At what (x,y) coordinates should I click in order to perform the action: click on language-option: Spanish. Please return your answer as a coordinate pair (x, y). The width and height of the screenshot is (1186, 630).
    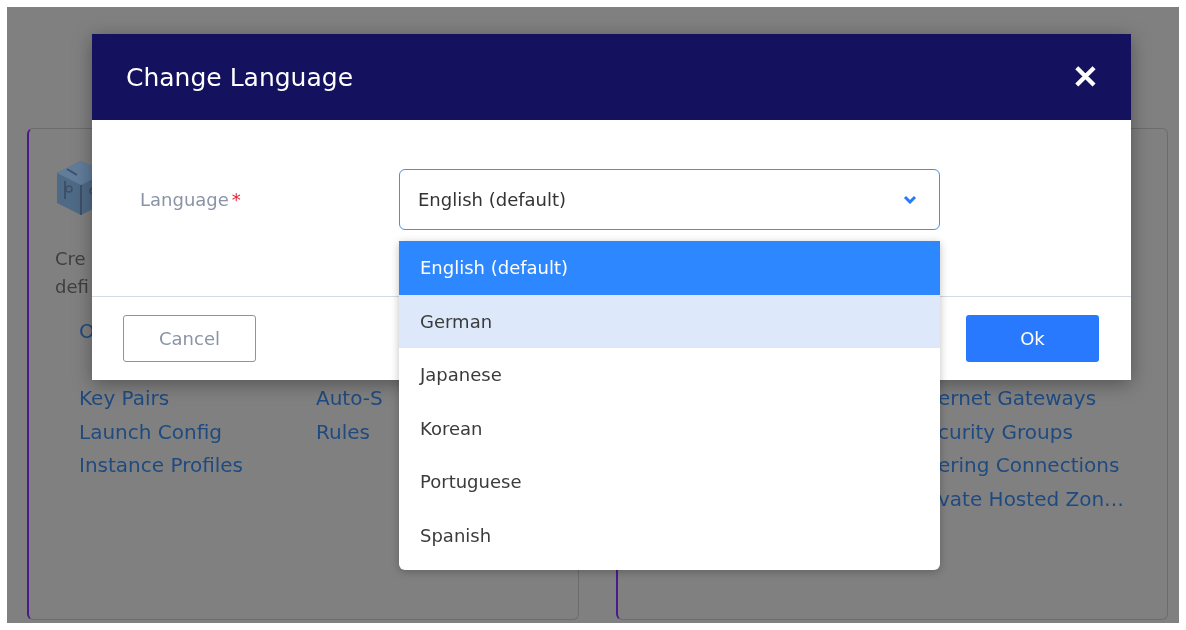
    Looking at the image, I should click on (669, 535).